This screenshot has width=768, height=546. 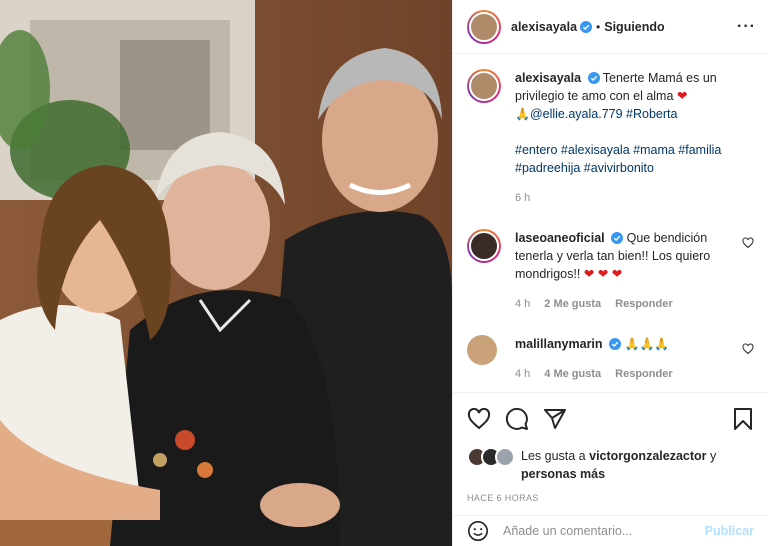 What do you see at coordinates (647, 456) in the screenshot?
I see `liker-username: victorgonzalezactor` at bounding box center [647, 456].